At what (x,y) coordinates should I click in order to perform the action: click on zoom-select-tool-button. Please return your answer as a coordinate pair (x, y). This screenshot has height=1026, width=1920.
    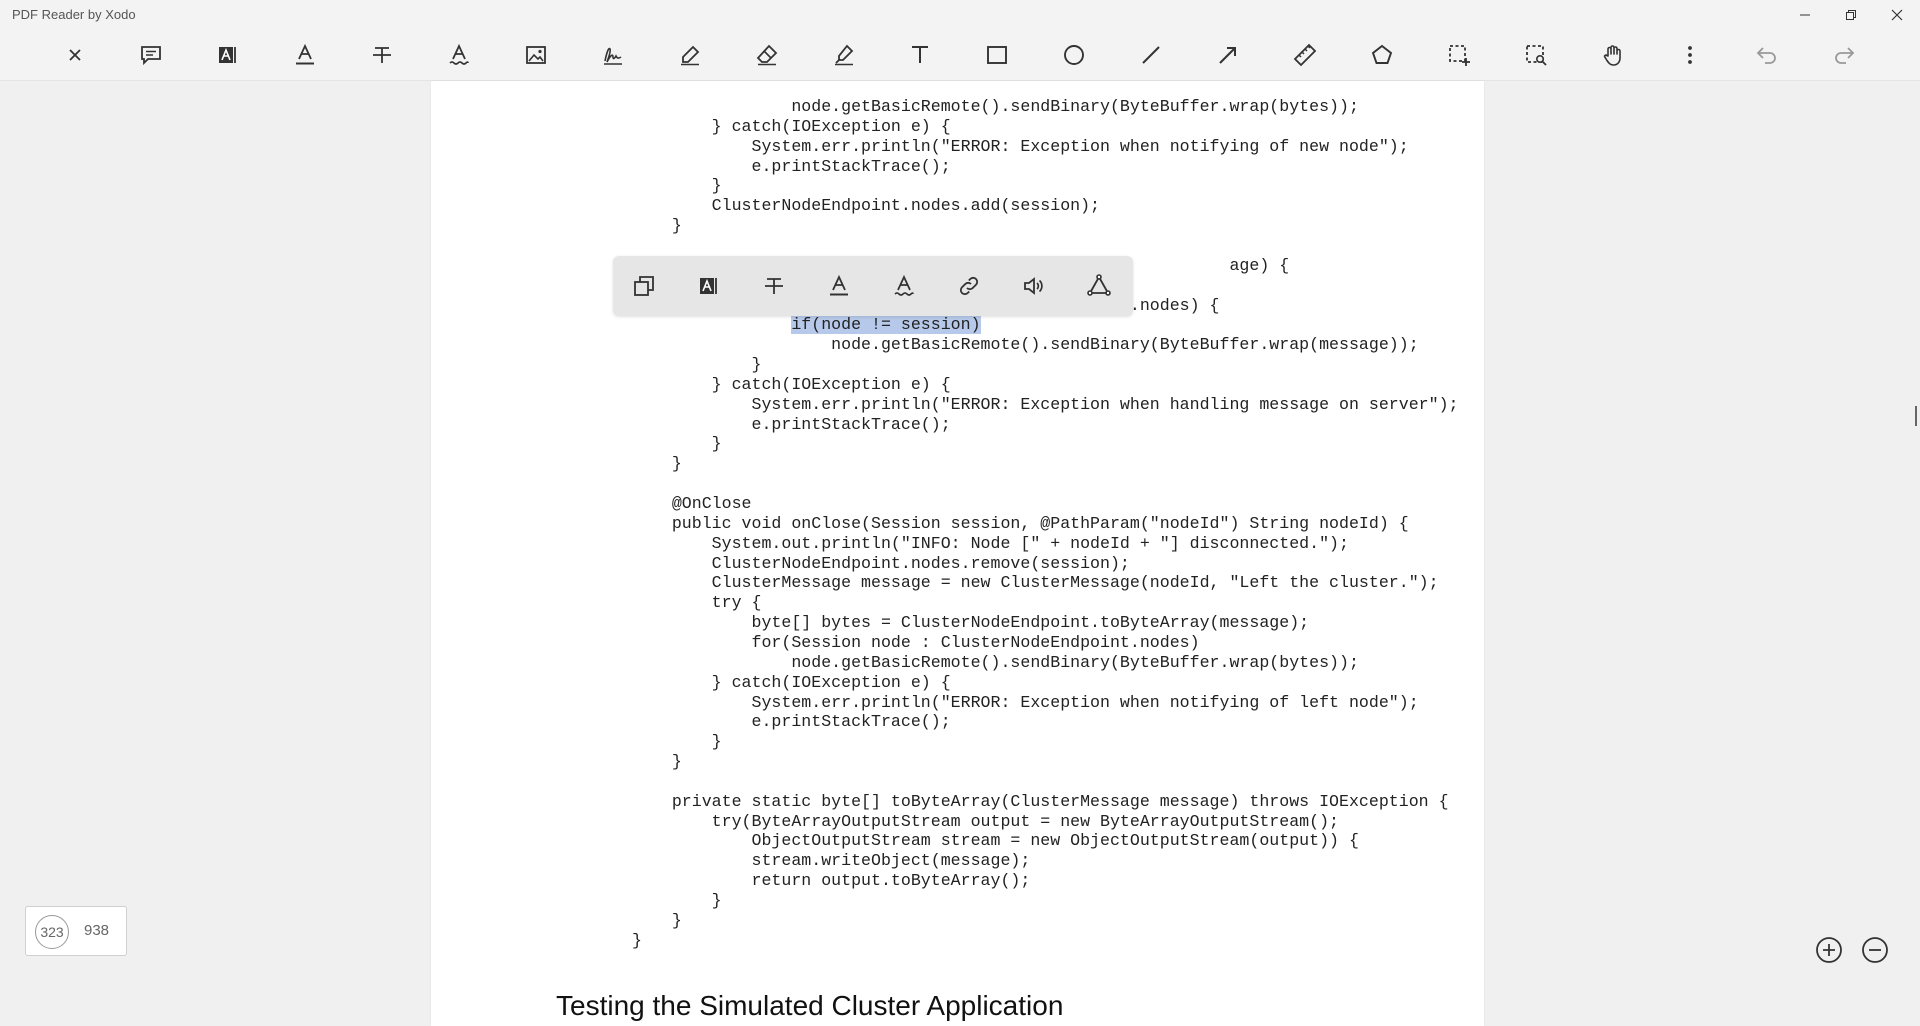
    Looking at the image, I should click on (1536, 55).